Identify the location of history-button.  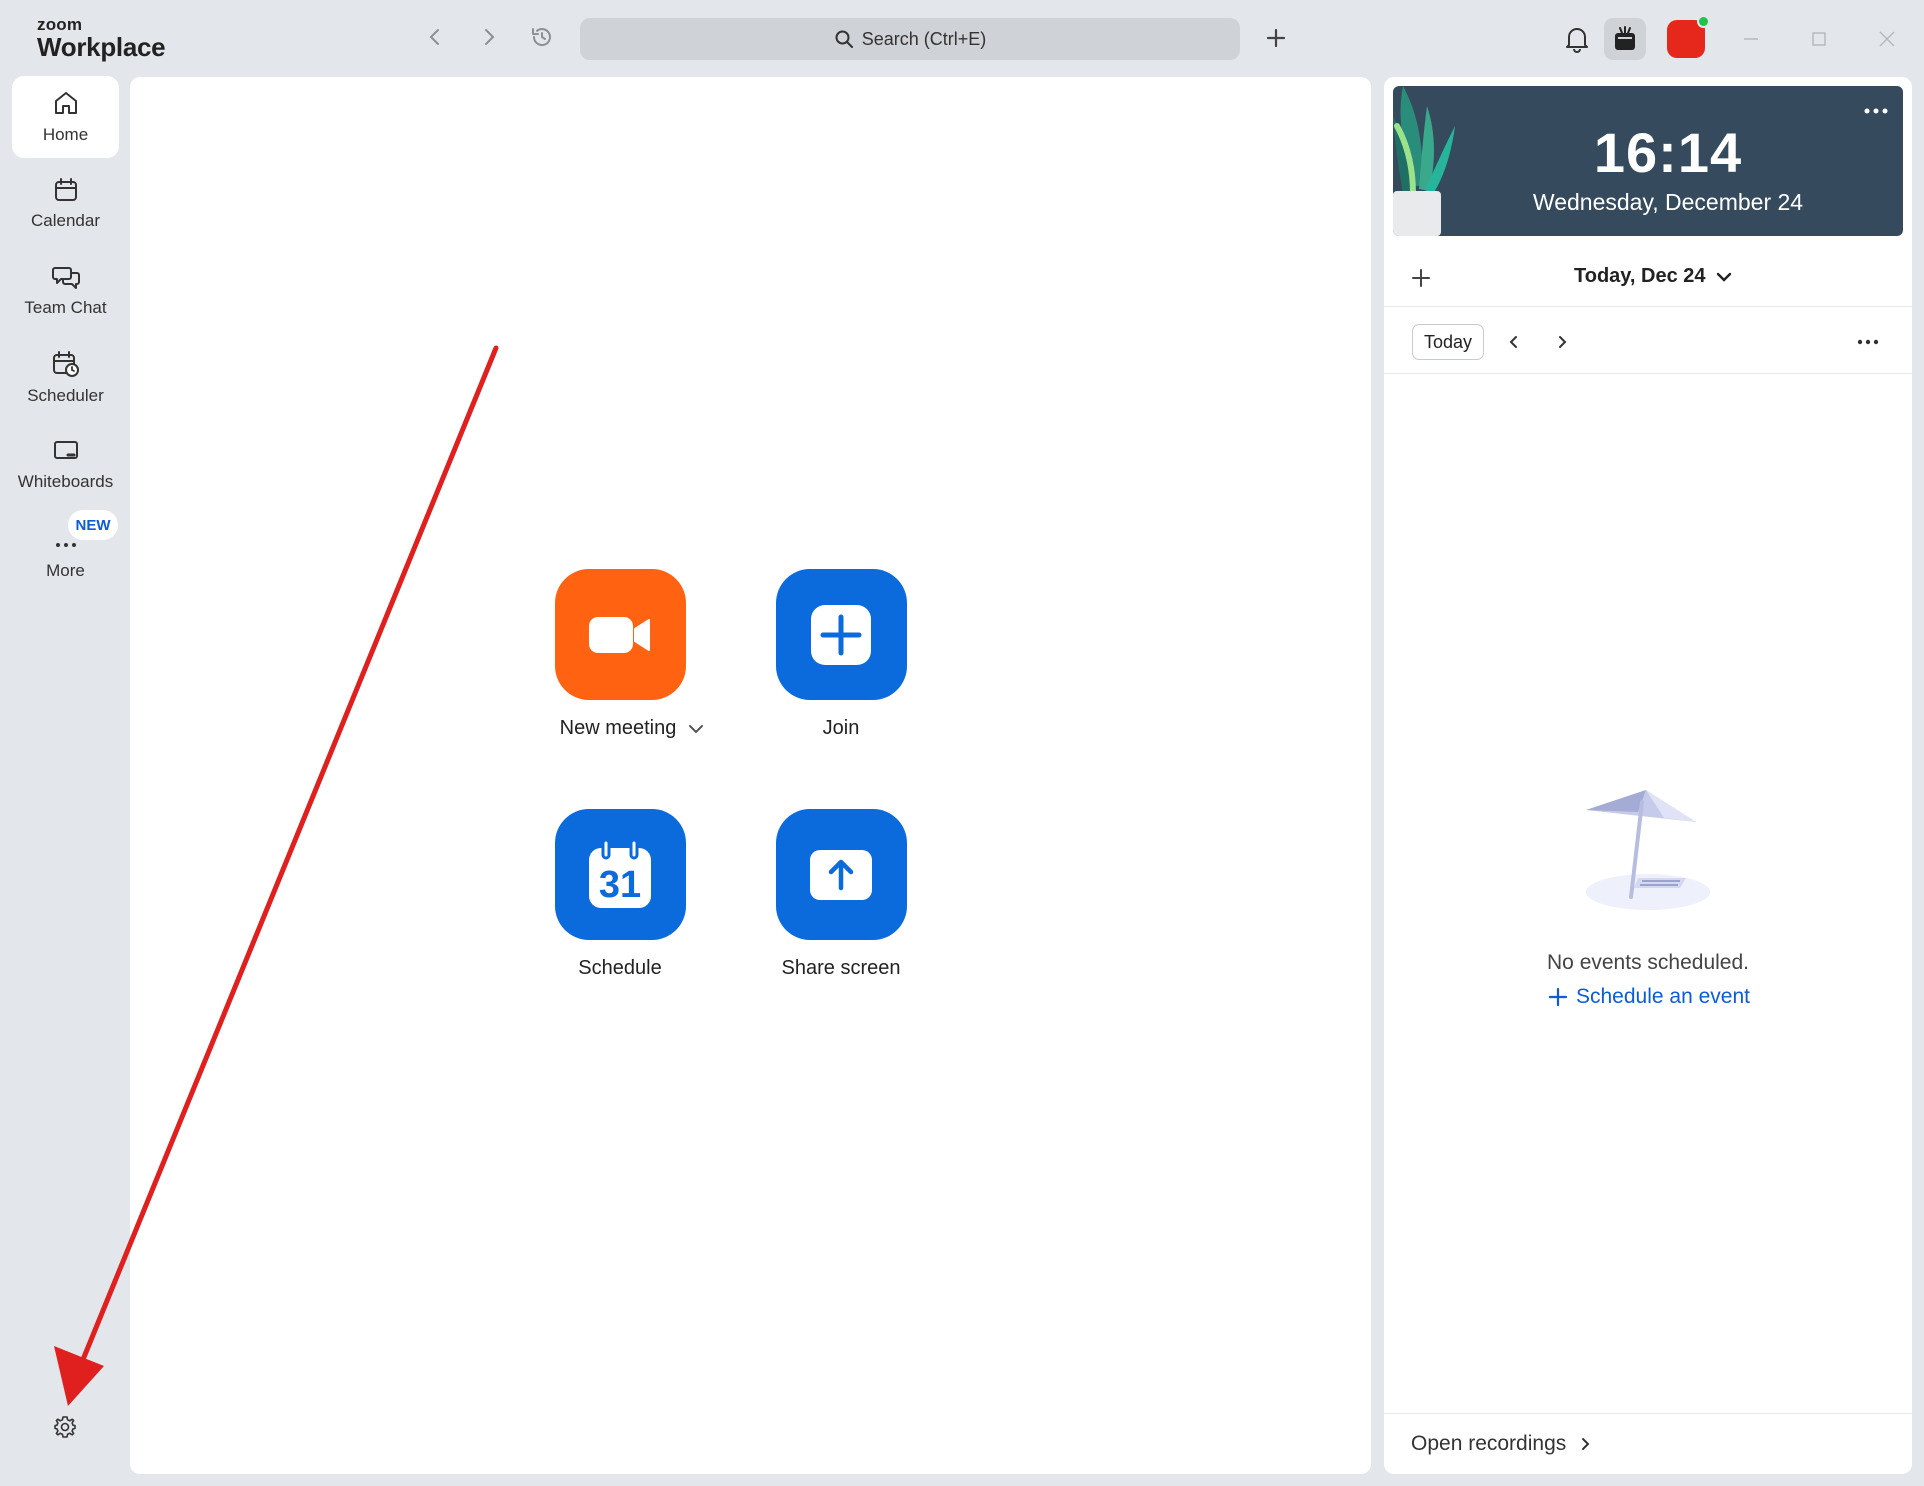
(542, 37).